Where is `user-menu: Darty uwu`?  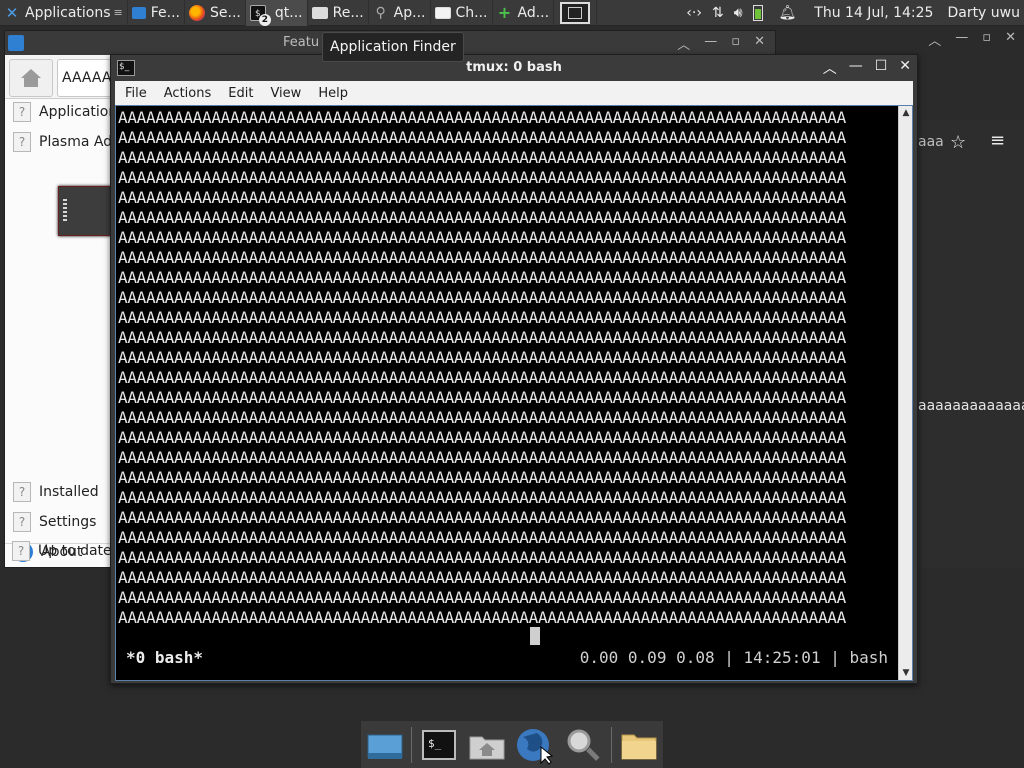 user-menu: Darty uwu is located at coordinates (983, 13).